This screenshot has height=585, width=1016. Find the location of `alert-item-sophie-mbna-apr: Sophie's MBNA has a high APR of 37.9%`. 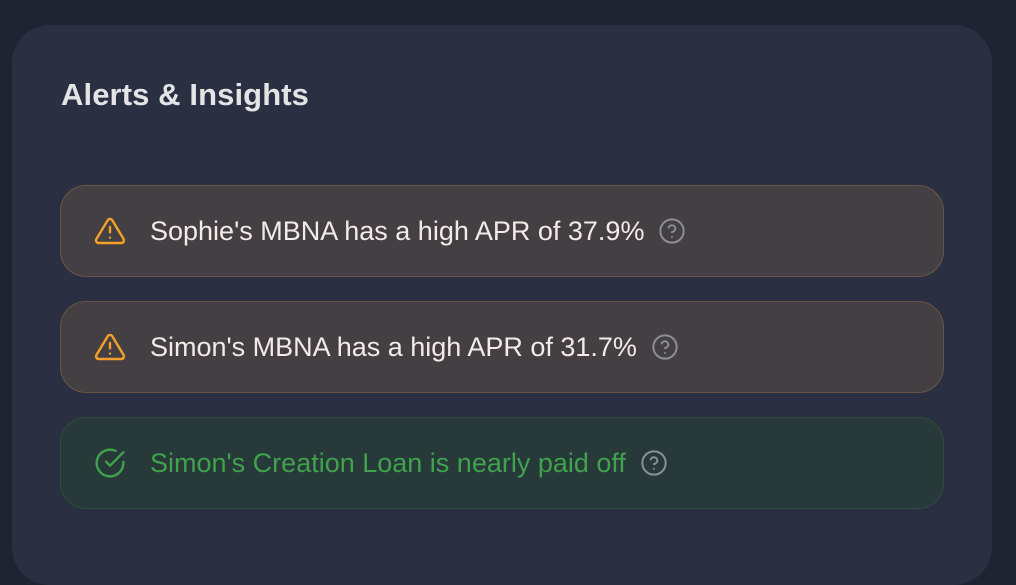

alert-item-sophie-mbna-apr: Sophie's MBNA has a high APR of 37.9% is located at coordinates (502, 231).